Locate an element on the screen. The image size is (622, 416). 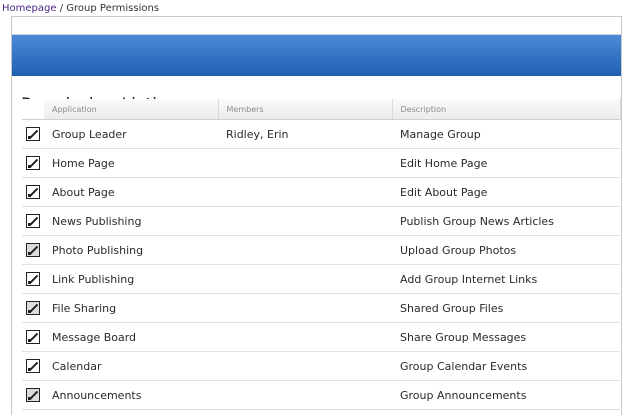
table-row: Link Publishing Add Group Internet Links is located at coordinates (321, 279).